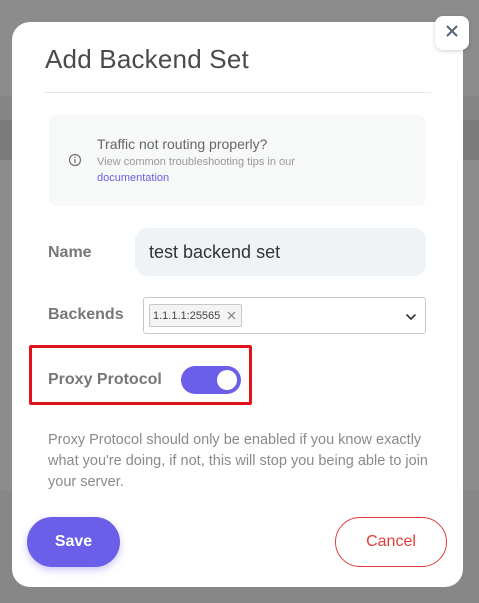  I want to click on selected-backend-chip: 1.1.1.1:25565, so click(196, 315).